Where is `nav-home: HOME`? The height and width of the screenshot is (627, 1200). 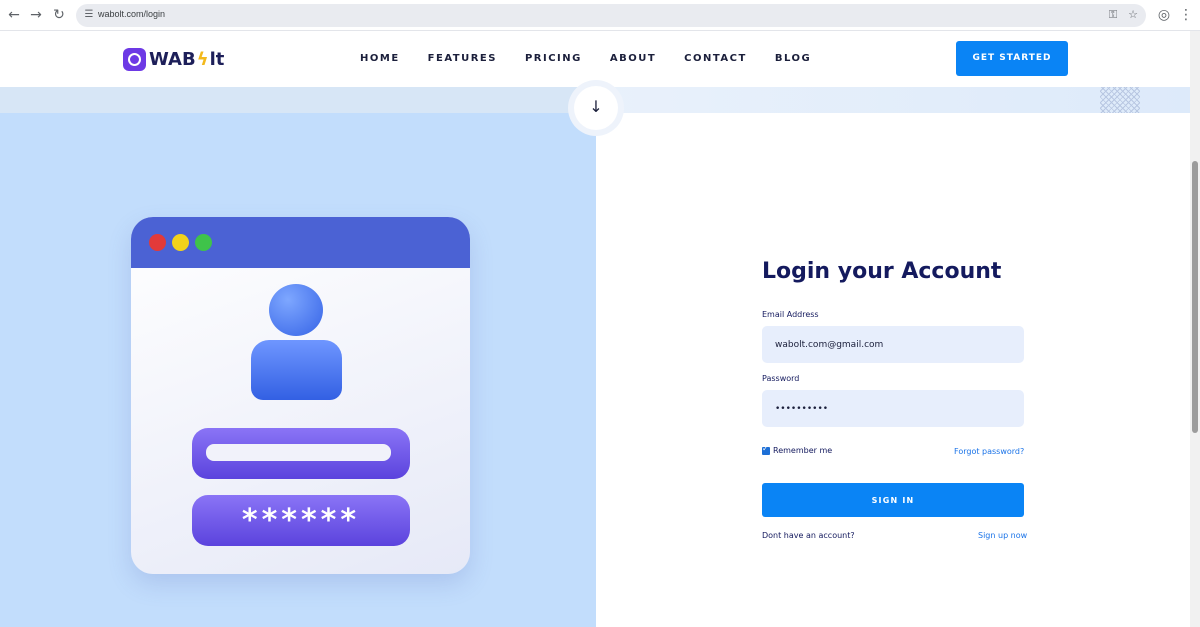
nav-home: HOME is located at coordinates (380, 58).